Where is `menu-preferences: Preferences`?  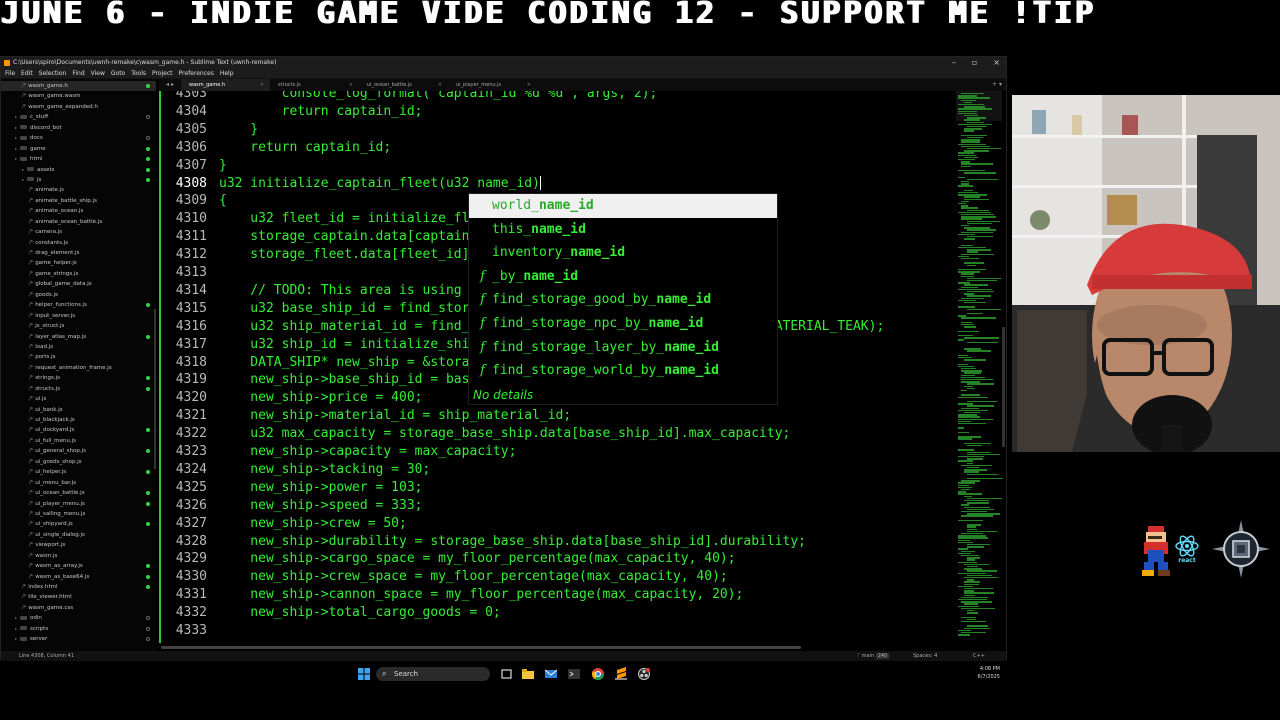 menu-preferences: Preferences is located at coordinates (196, 73).